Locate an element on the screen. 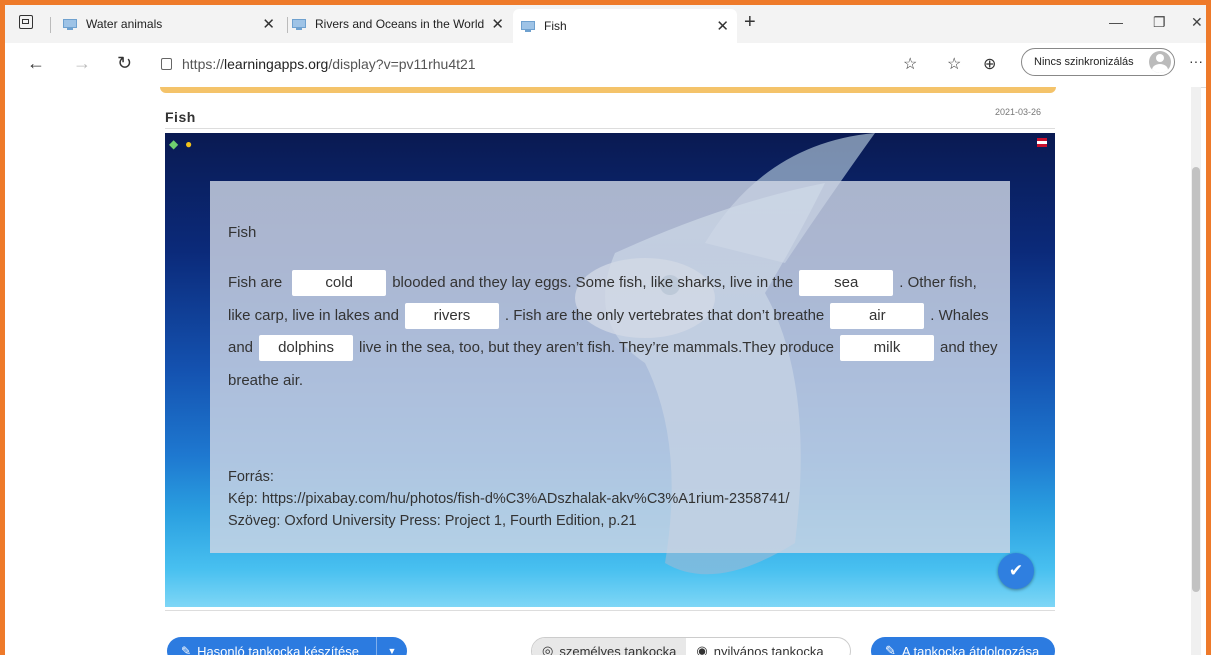  avatar is located at coordinates (1160, 62).